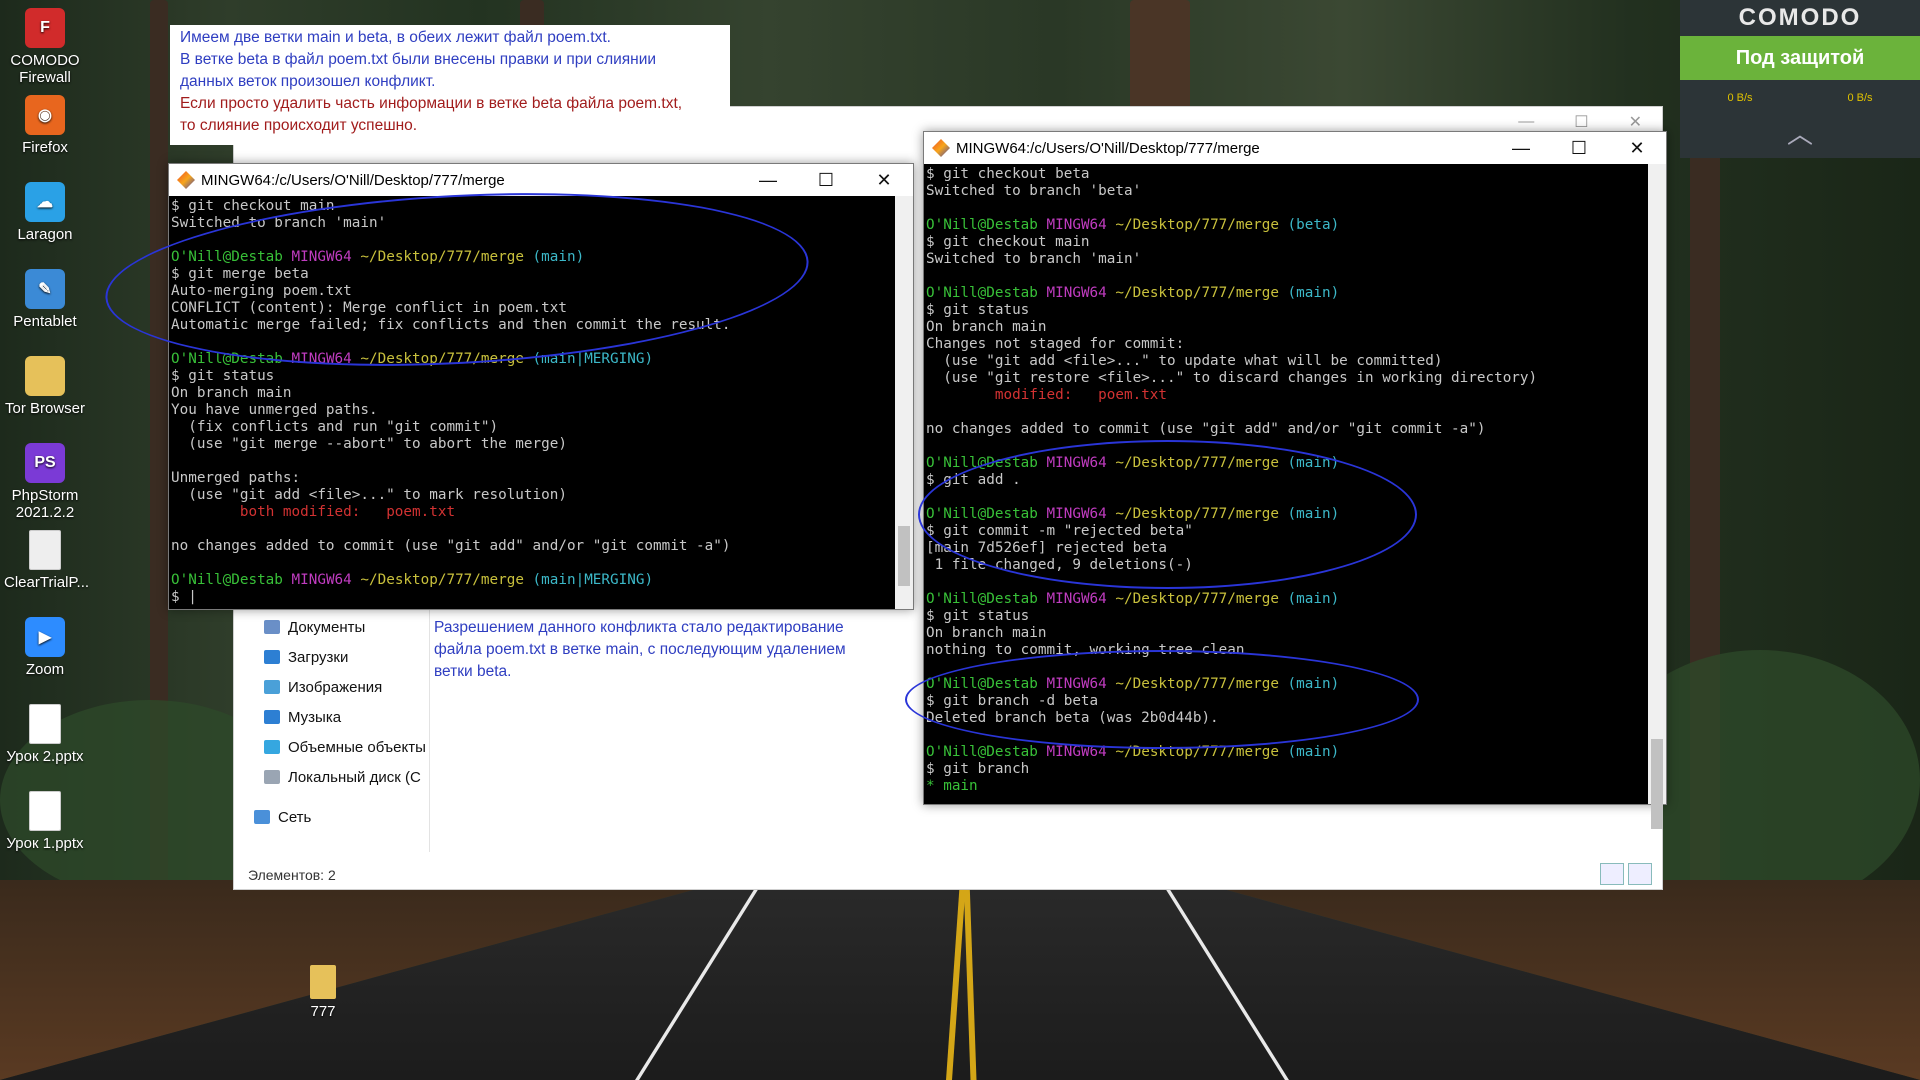 The width and height of the screenshot is (1920, 1080). Describe the element at coordinates (315, 717) in the screenshot. I see `sidebar-item-label: Музыка` at that location.